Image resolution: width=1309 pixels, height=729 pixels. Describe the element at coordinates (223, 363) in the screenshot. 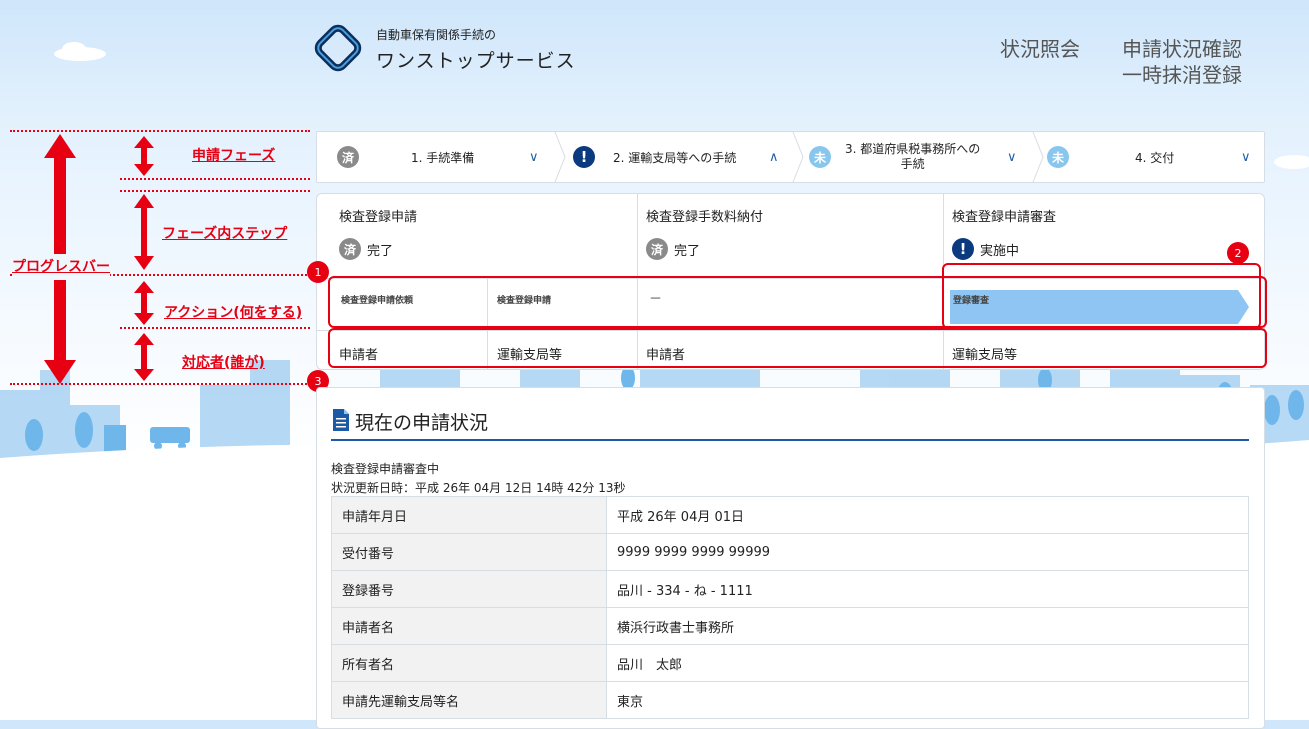

I see `annotation-actor: 対応者(誰が)` at that location.